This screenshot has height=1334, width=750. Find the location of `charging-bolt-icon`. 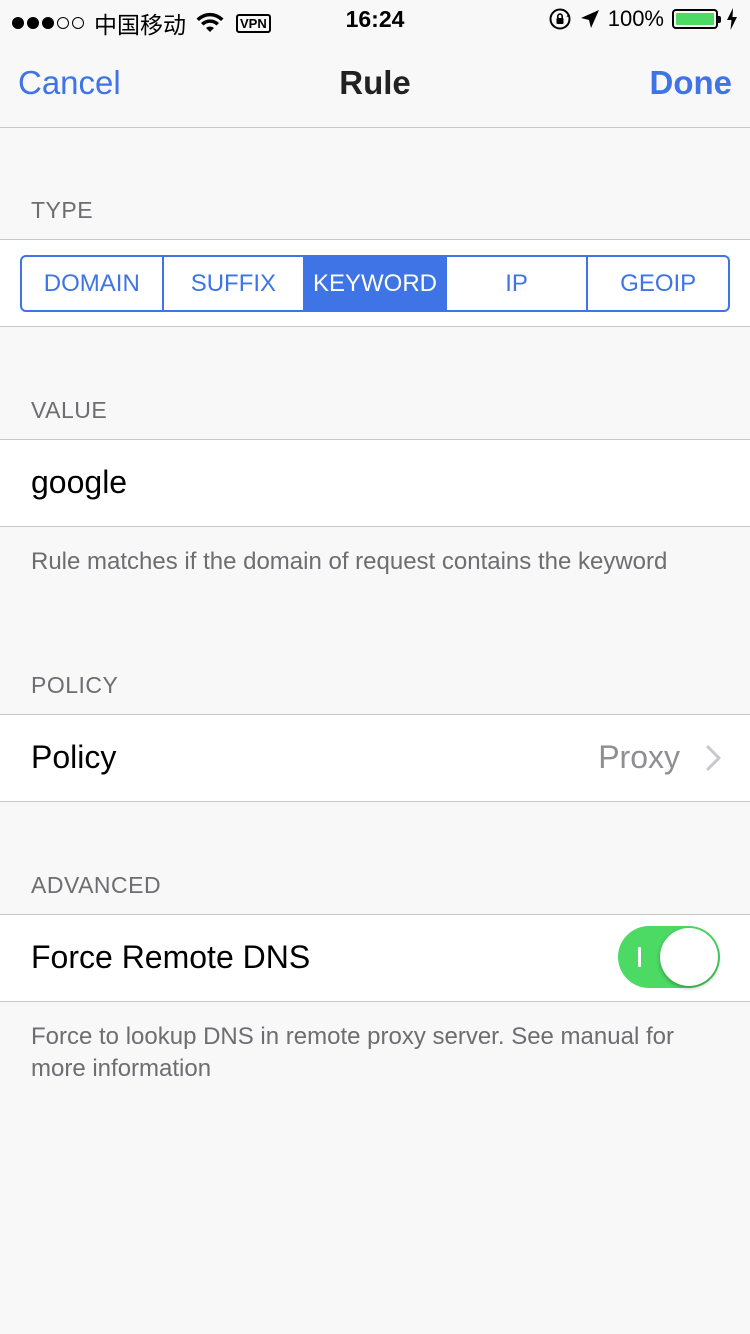

charging-bolt-icon is located at coordinates (732, 19).